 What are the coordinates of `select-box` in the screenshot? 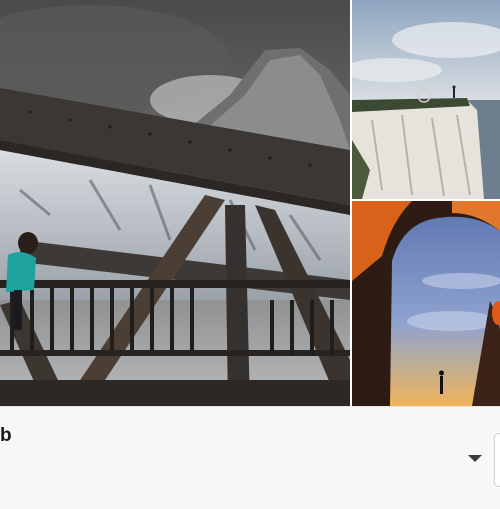 It's located at (497, 460).